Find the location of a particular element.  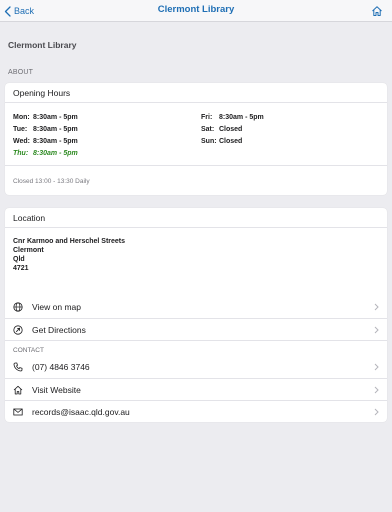

phone-row: (07) 4846 3746 is located at coordinates (196, 367).